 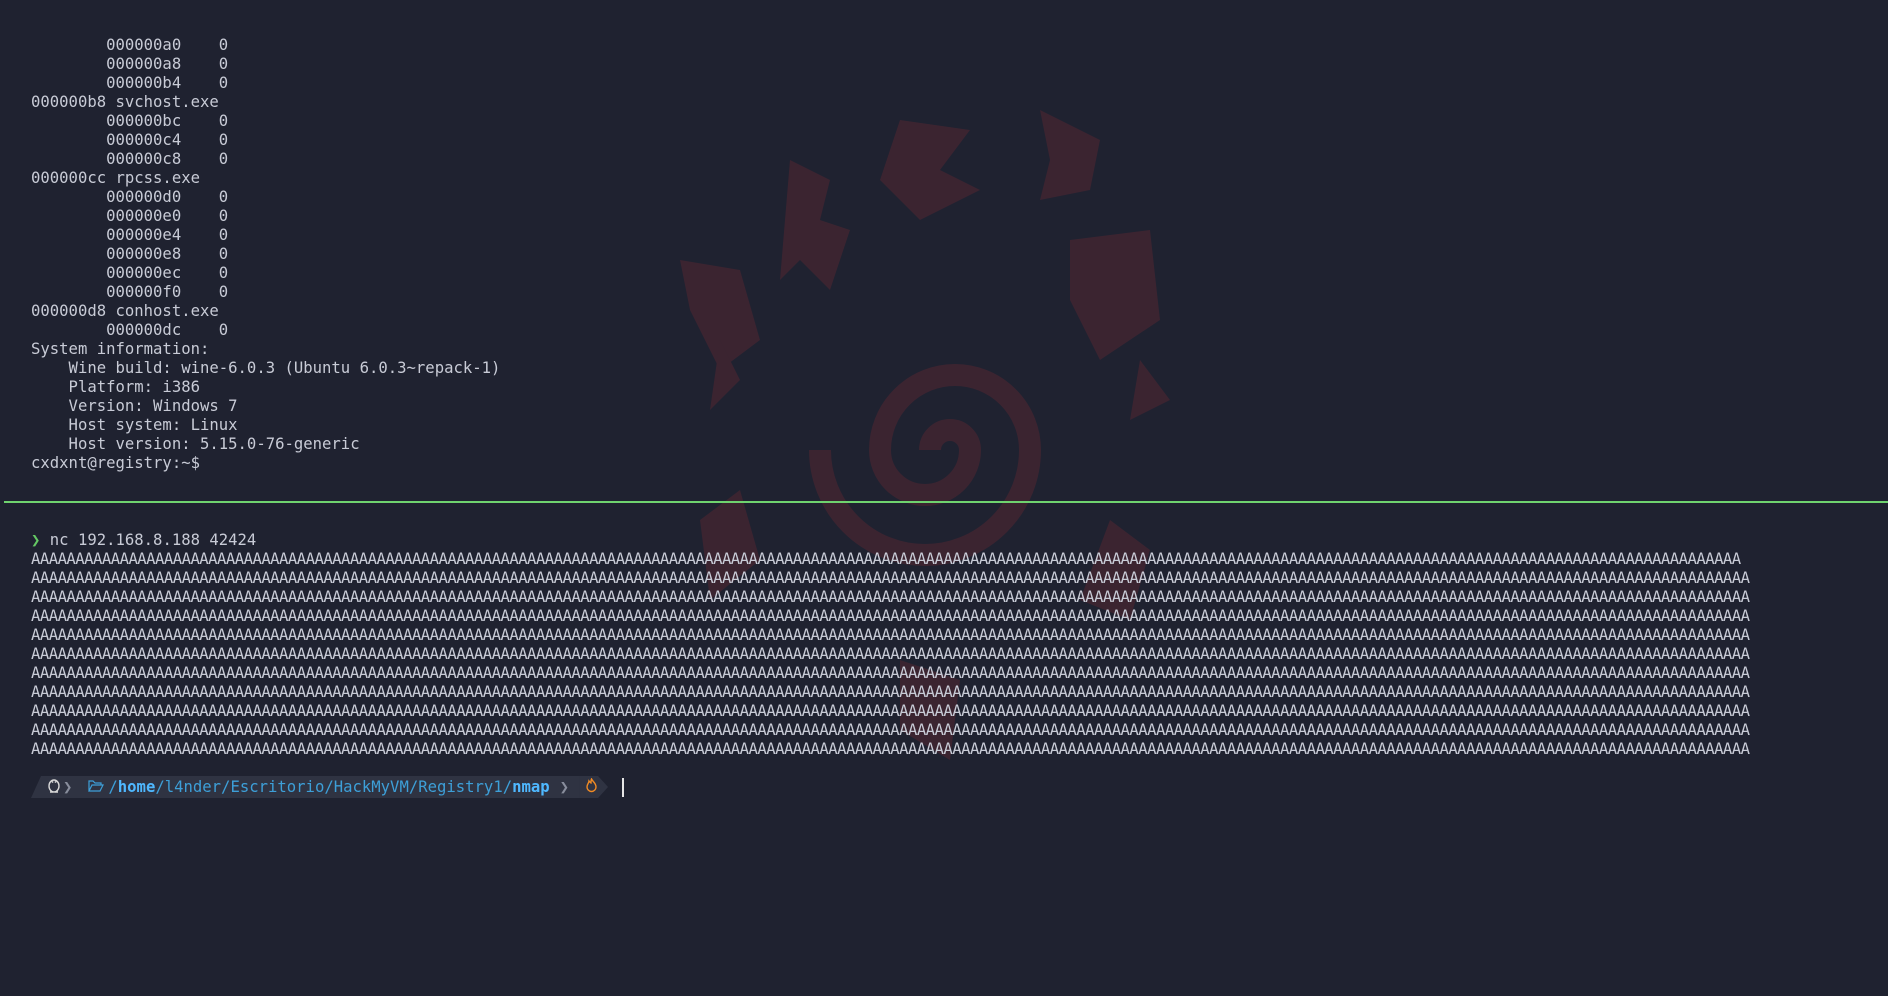 What do you see at coordinates (130, 292) in the screenshot?
I see `output-line: 000000f0 0` at bounding box center [130, 292].